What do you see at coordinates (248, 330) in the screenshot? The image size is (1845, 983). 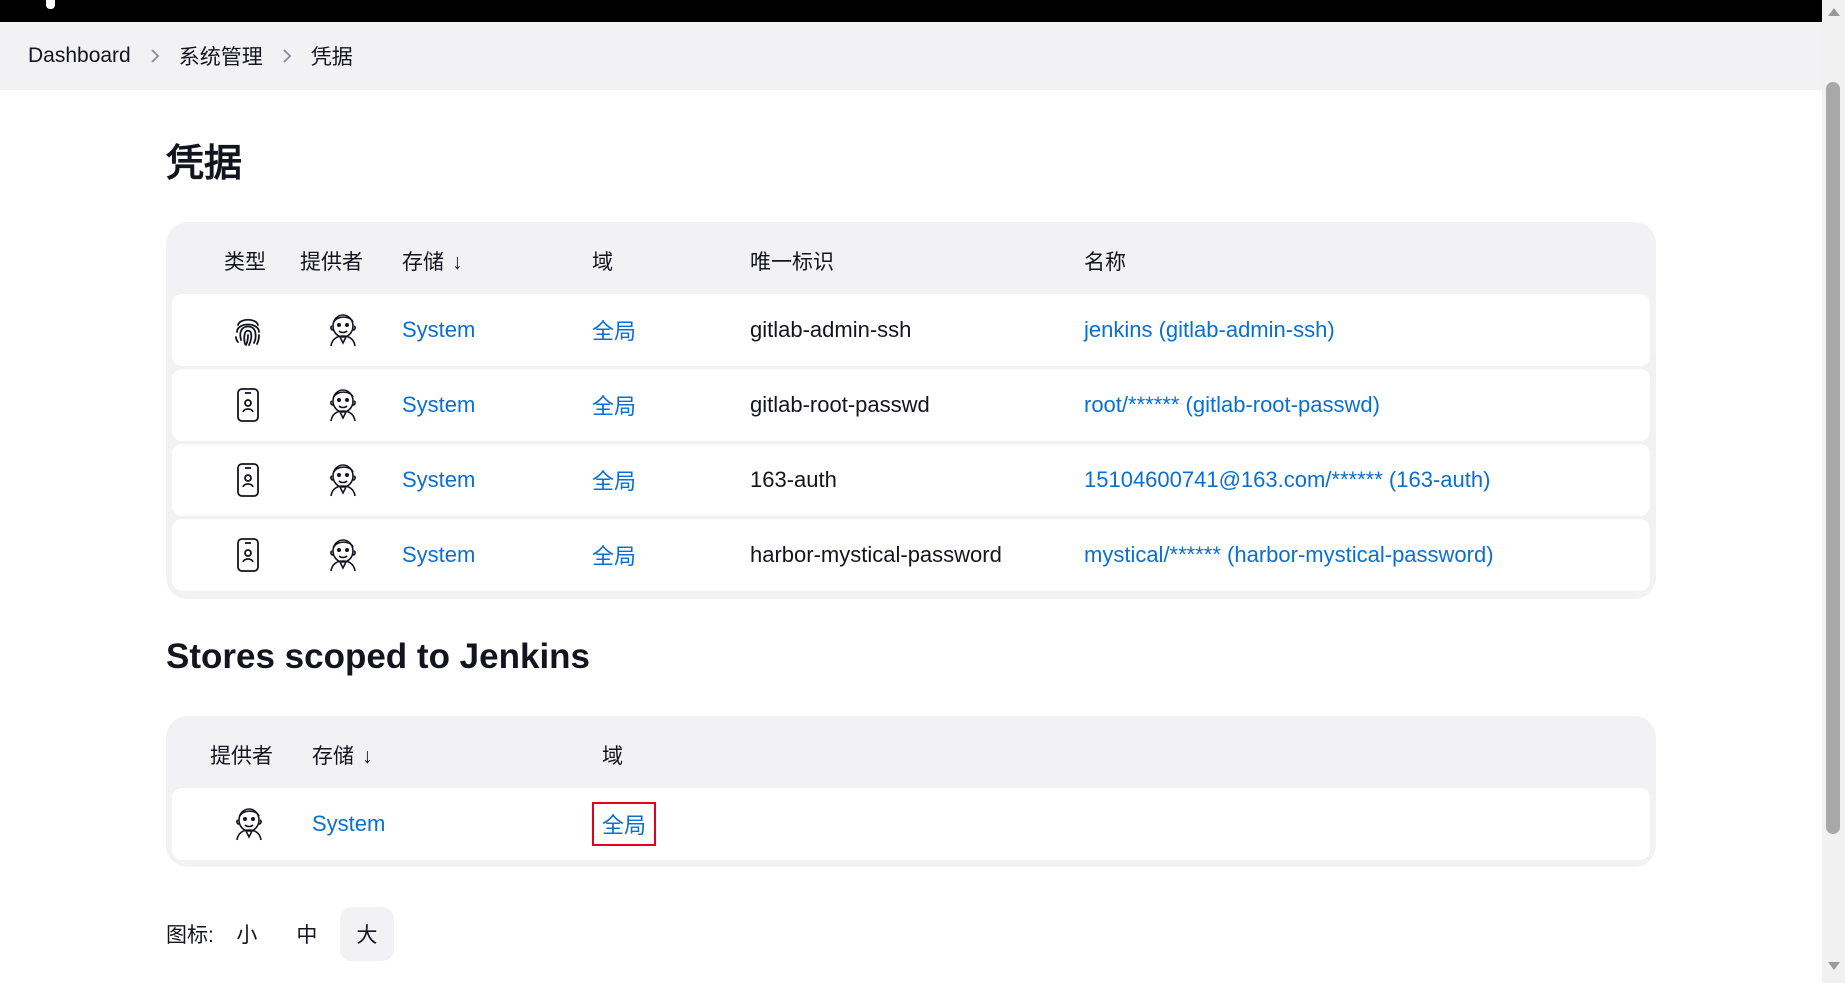 I see `fingerprint-icon` at bounding box center [248, 330].